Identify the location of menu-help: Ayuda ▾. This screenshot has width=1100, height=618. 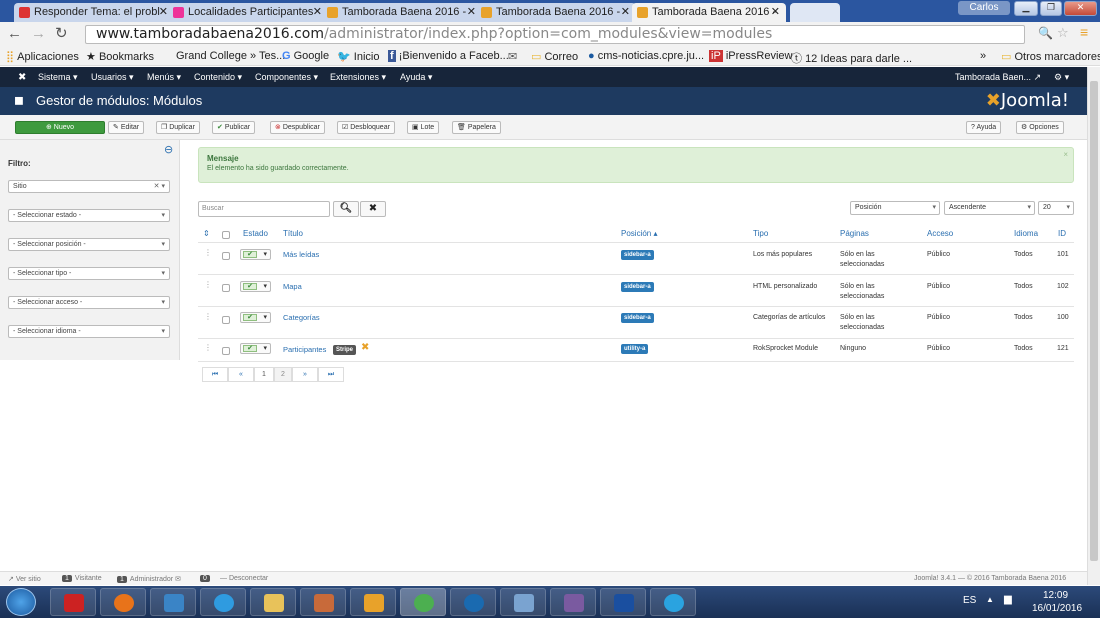
(416, 77).